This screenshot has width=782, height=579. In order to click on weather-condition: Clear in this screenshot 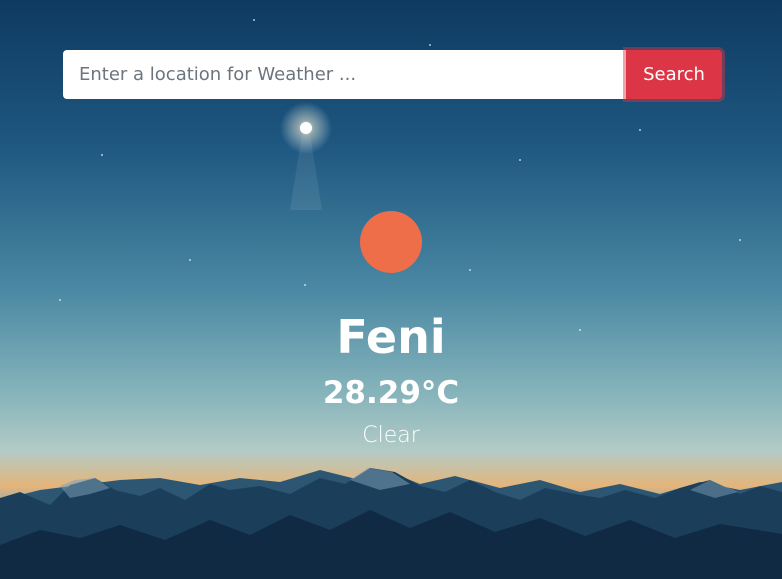, I will do `click(391, 435)`.